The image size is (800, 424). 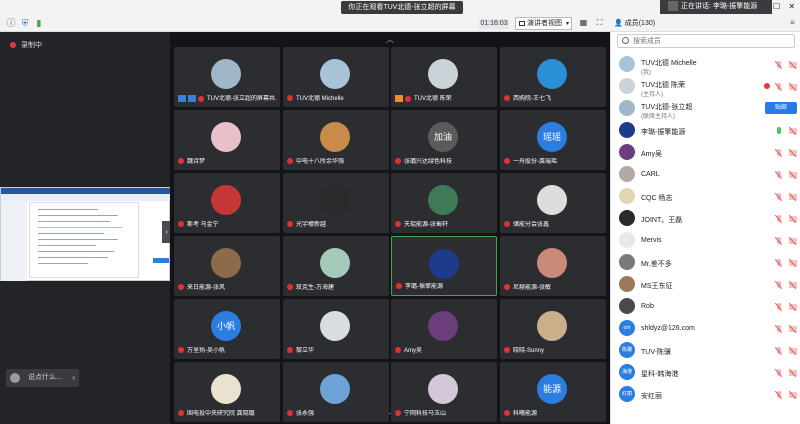 What do you see at coordinates (553, 77) in the screenshot?
I see `video-tile: 西购院-王七飞` at bounding box center [553, 77].